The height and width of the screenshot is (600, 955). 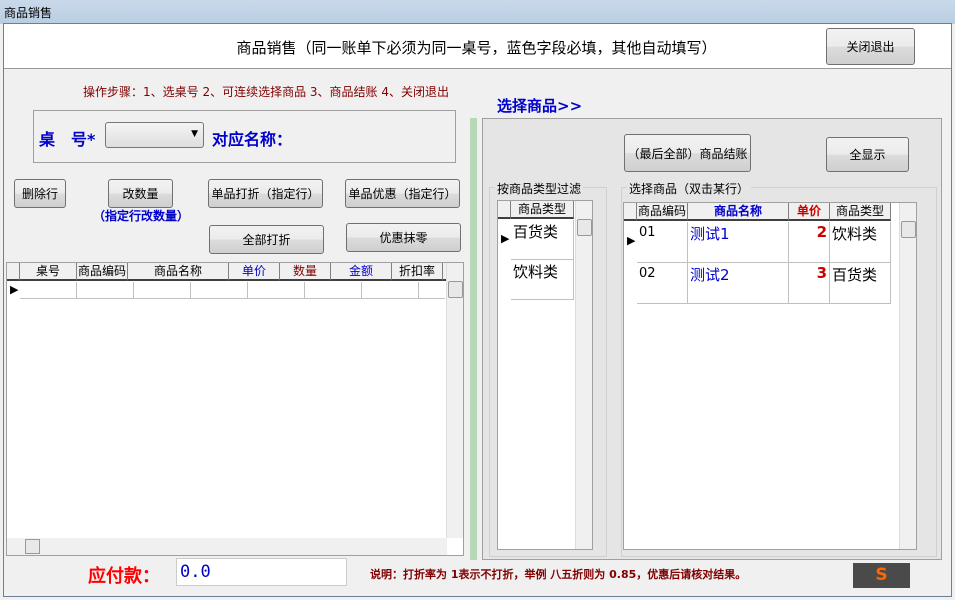 What do you see at coordinates (40, 193) in the screenshot?
I see `delete-row-button: 删除行` at bounding box center [40, 193].